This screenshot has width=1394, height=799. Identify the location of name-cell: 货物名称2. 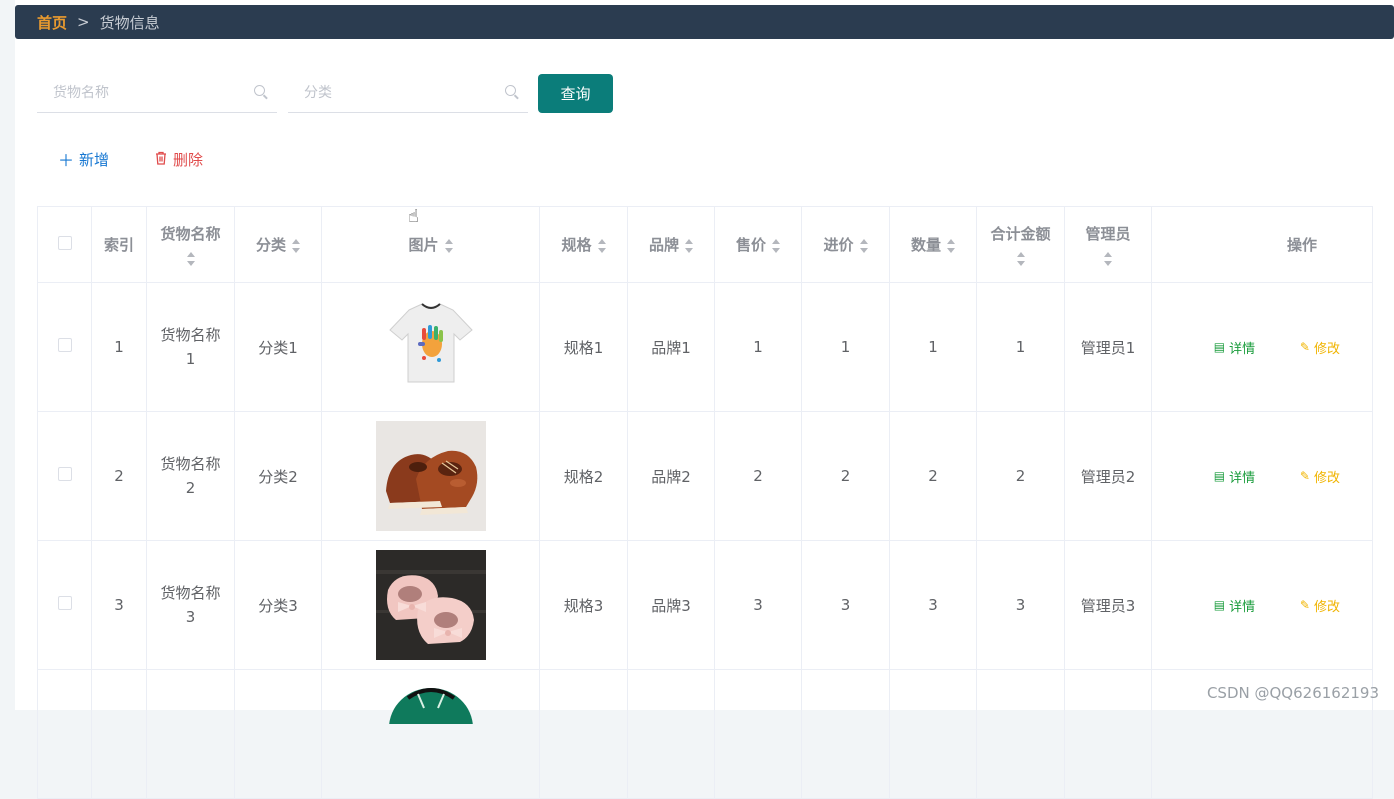
(190, 476).